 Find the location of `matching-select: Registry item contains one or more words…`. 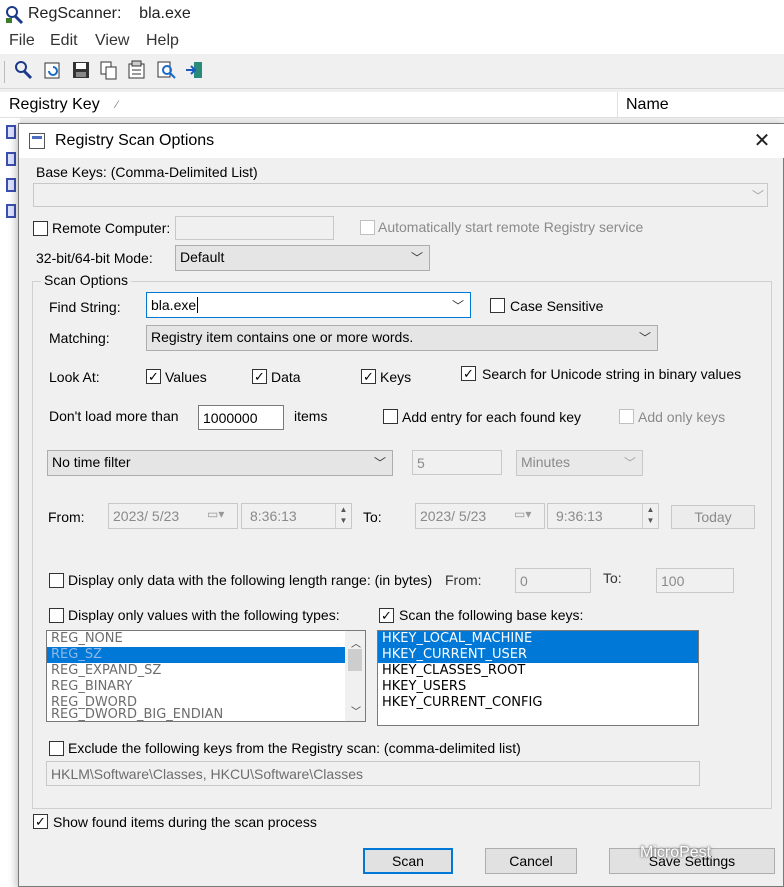

matching-select: Registry item contains one or more words… is located at coordinates (402, 338).